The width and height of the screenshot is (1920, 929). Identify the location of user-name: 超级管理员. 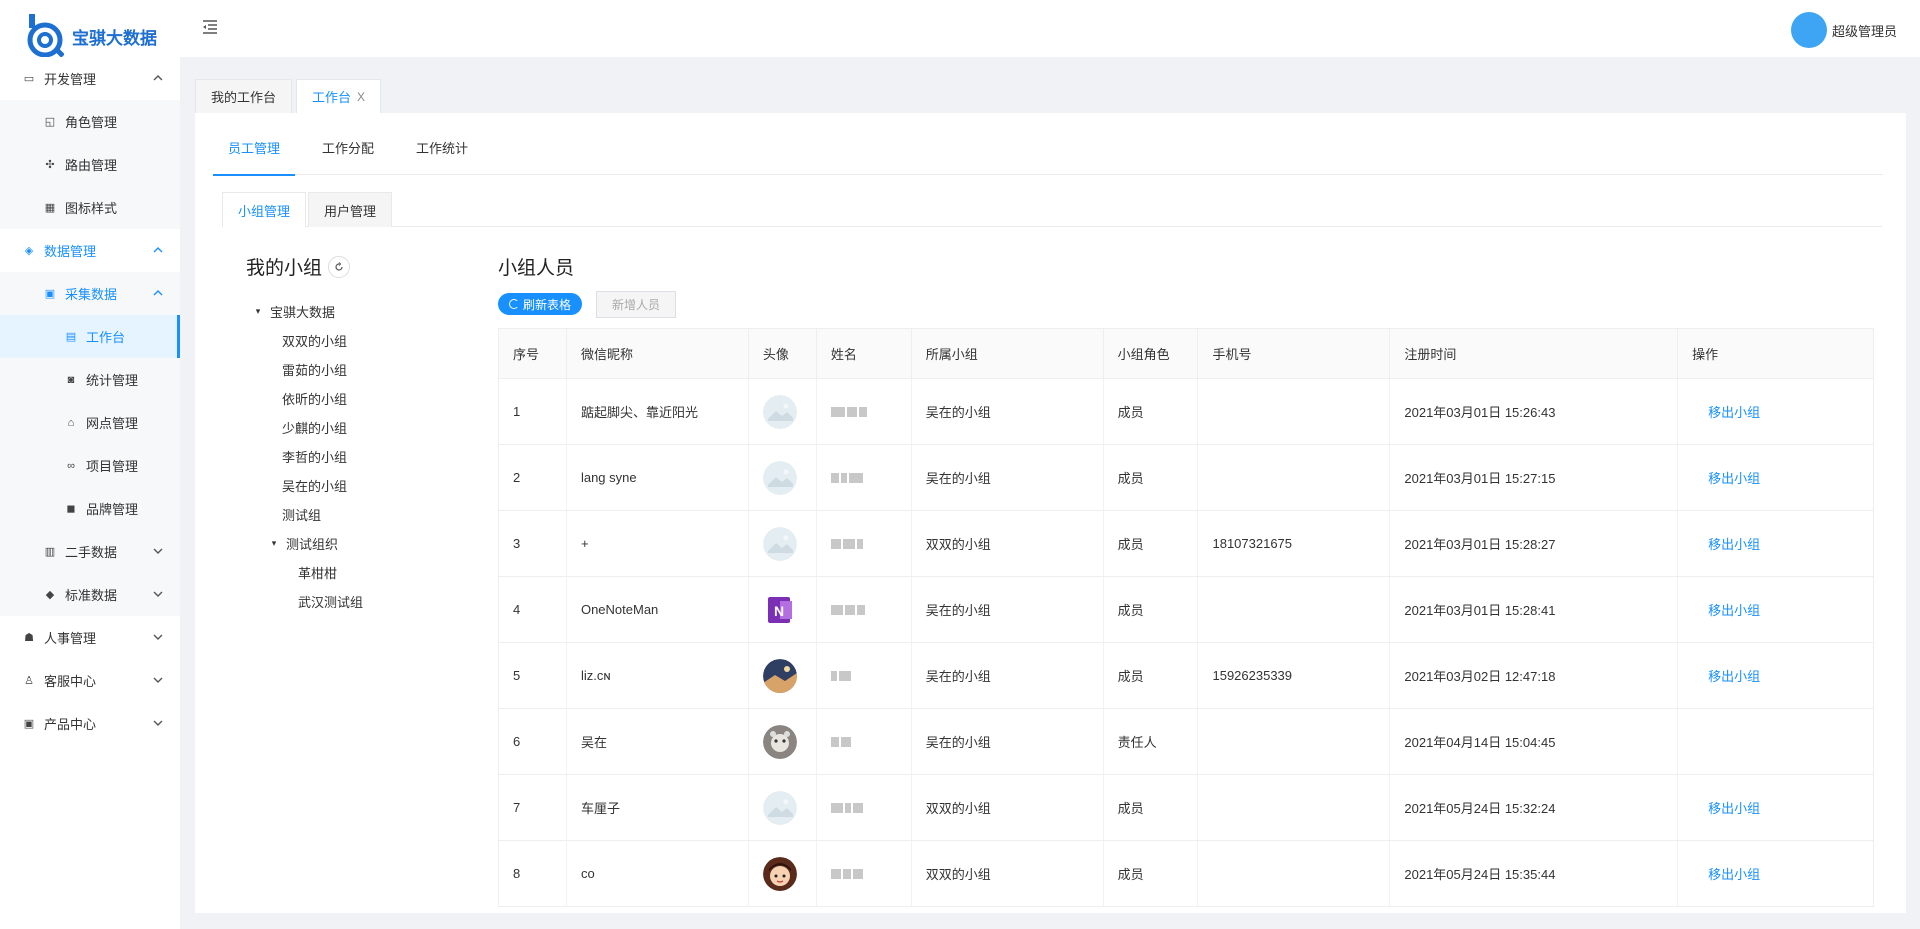
(1864, 31).